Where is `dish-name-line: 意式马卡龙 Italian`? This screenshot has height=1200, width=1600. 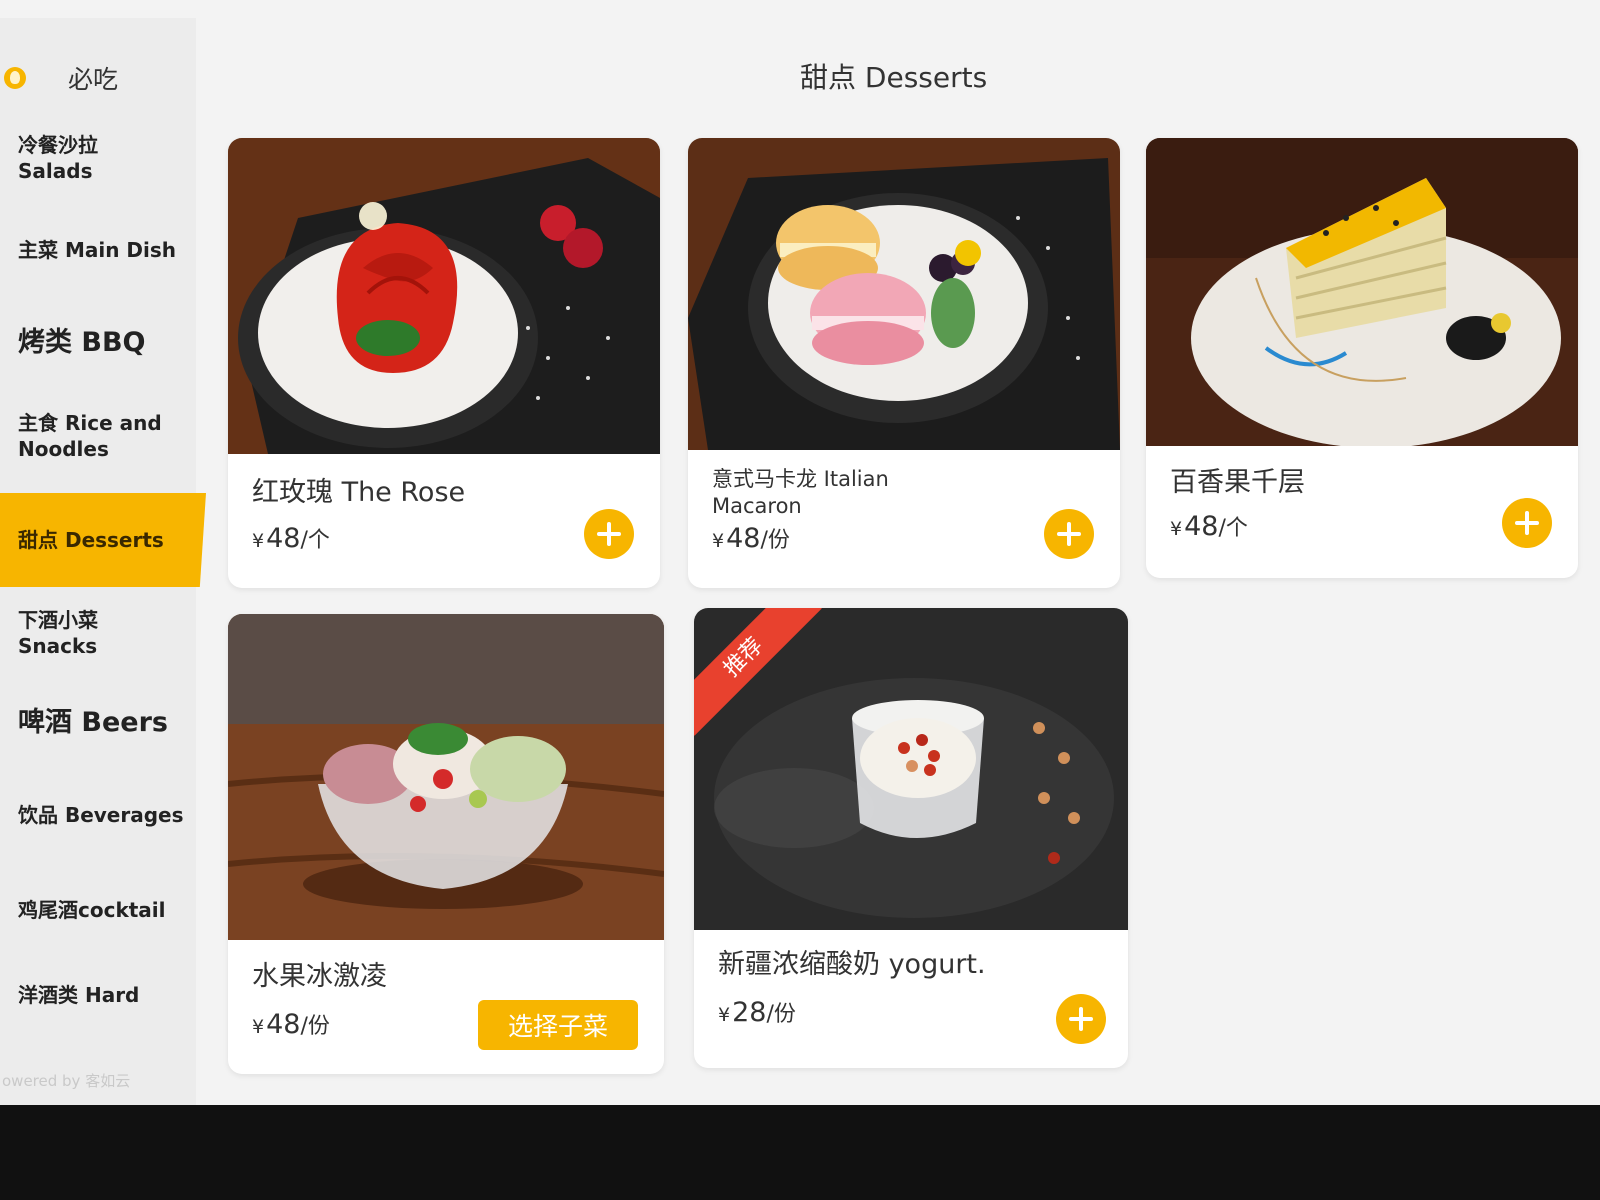
dish-name-line: 意式马卡龙 Italian is located at coordinates (800, 479).